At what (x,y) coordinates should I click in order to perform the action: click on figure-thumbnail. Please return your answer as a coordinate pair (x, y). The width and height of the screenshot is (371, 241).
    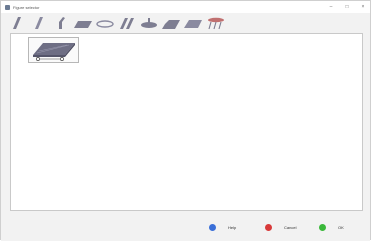
    Looking at the image, I should click on (53, 50).